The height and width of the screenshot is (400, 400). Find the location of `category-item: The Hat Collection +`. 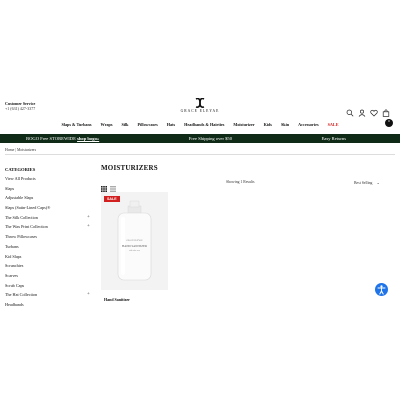

category-item: The Hat Collection + is located at coordinates (50, 297).